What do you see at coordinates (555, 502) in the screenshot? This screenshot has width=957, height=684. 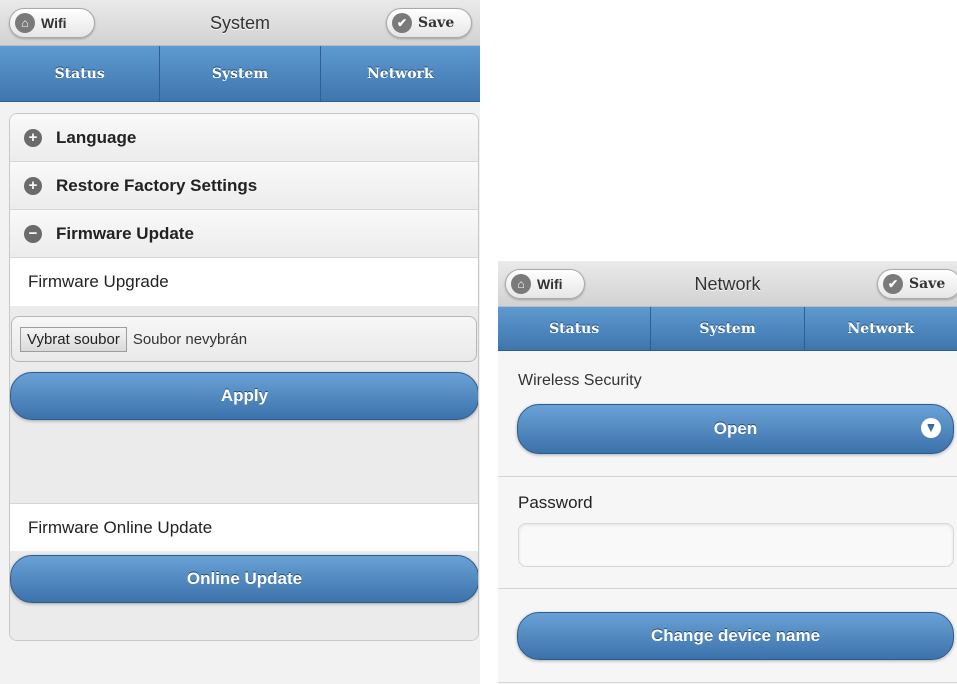 I see `password-label: Password` at bounding box center [555, 502].